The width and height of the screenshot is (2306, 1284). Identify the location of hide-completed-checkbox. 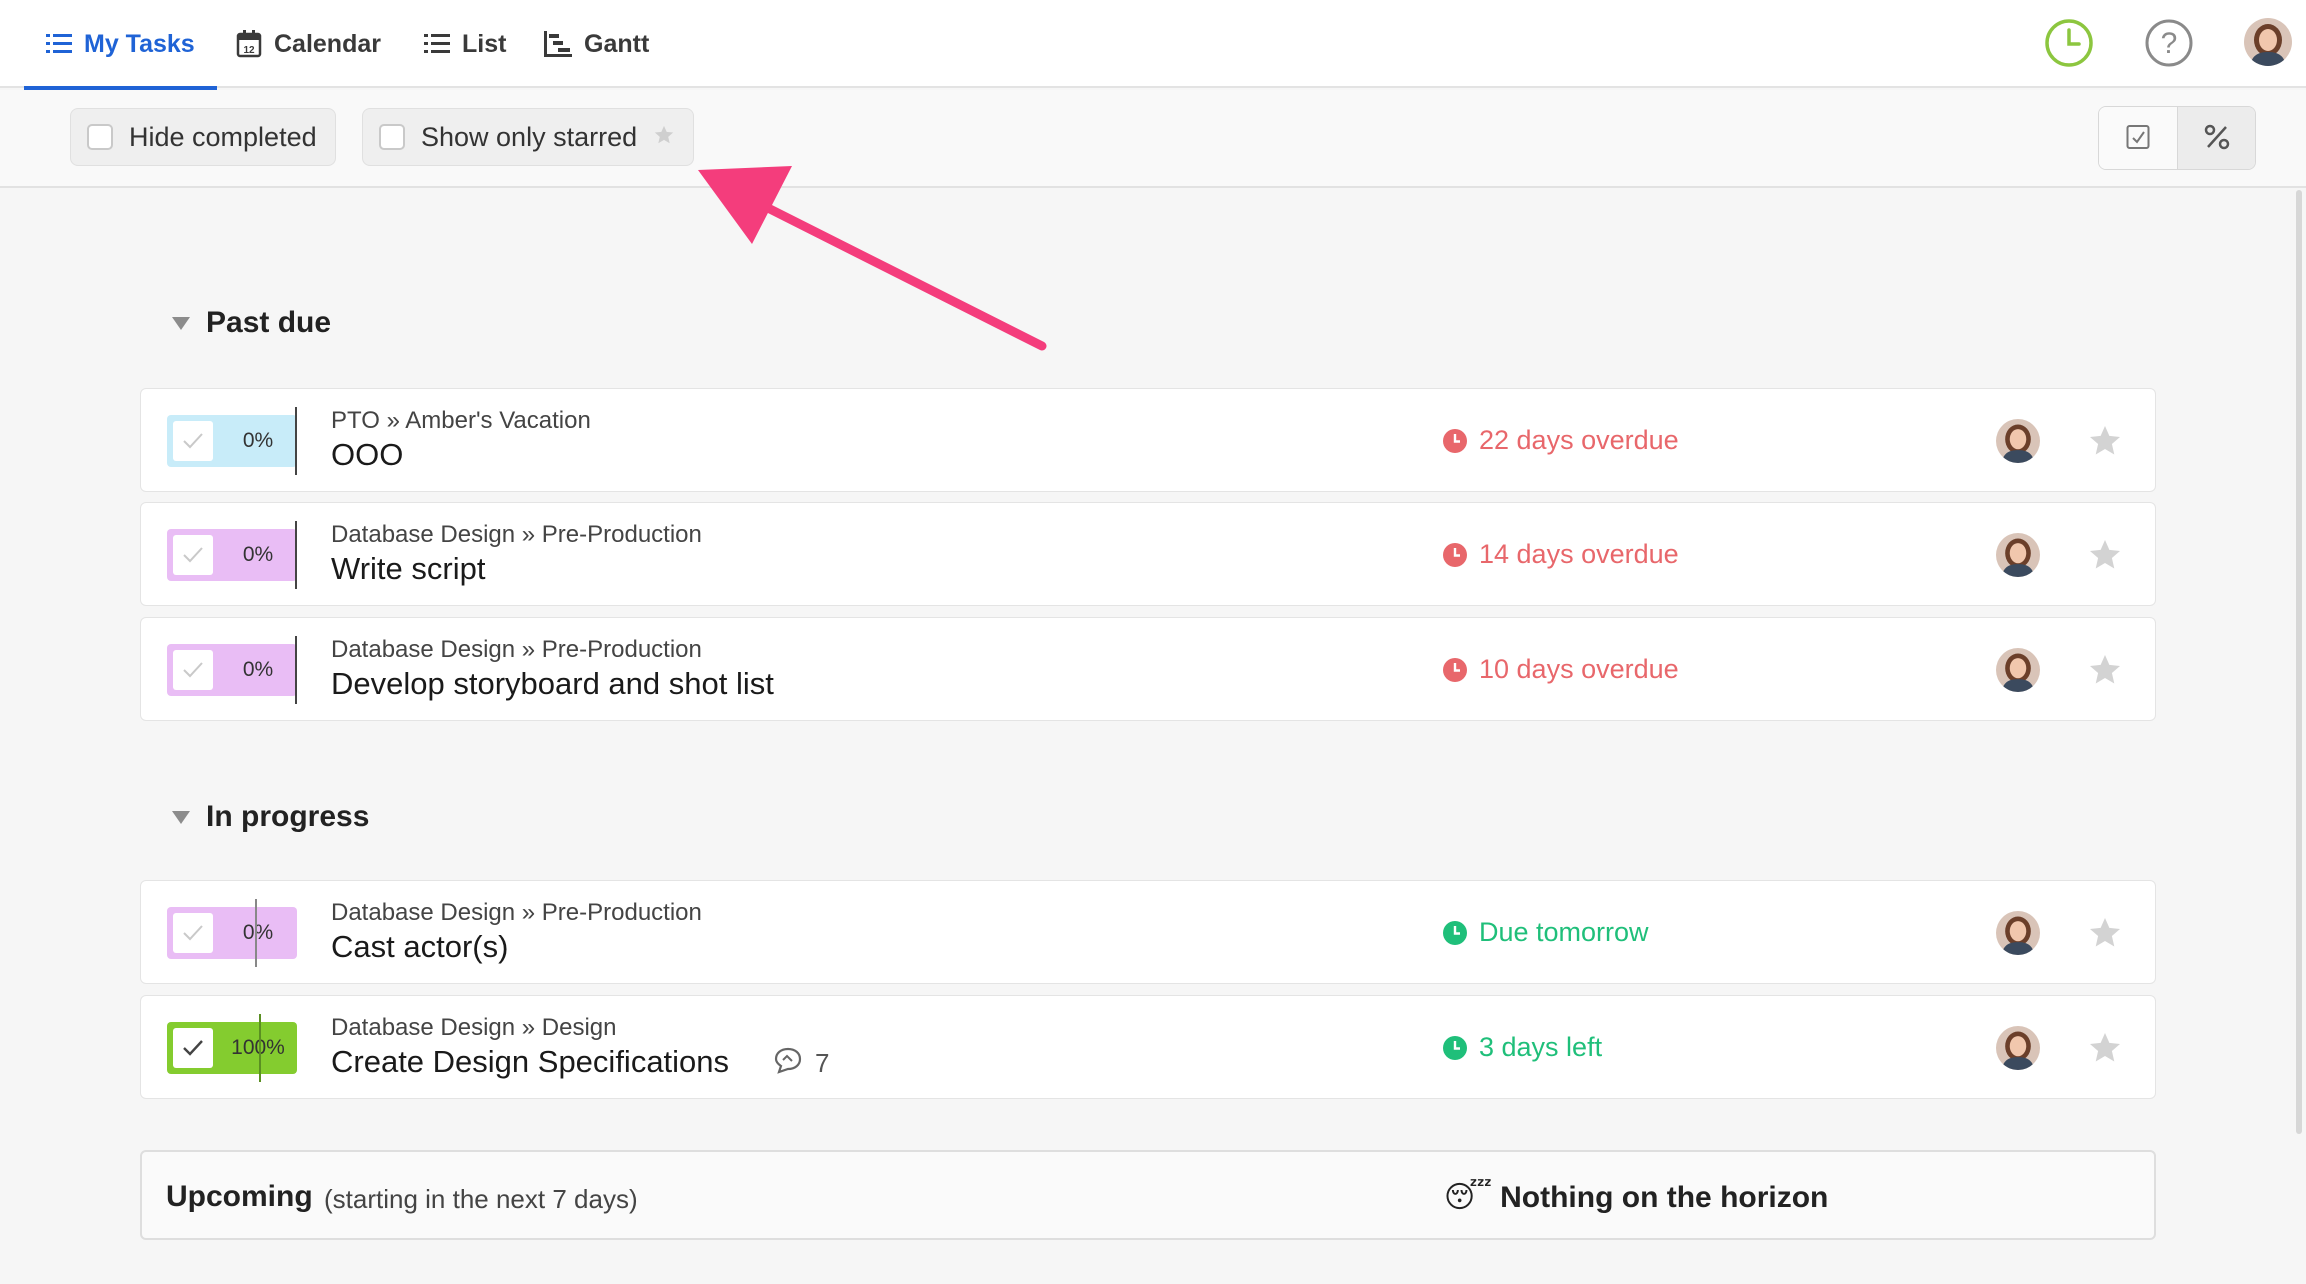
(100, 137).